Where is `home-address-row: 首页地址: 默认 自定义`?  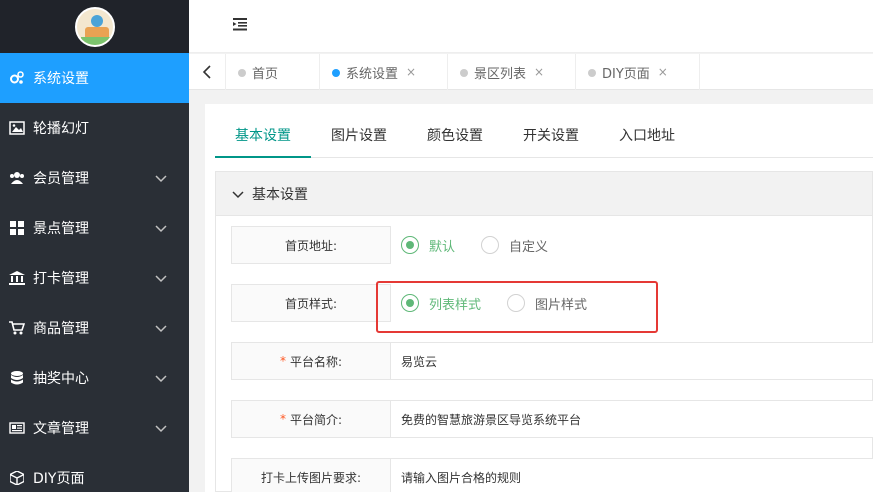
home-address-row: 首页地址: 默认 自定义 is located at coordinates (552, 245).